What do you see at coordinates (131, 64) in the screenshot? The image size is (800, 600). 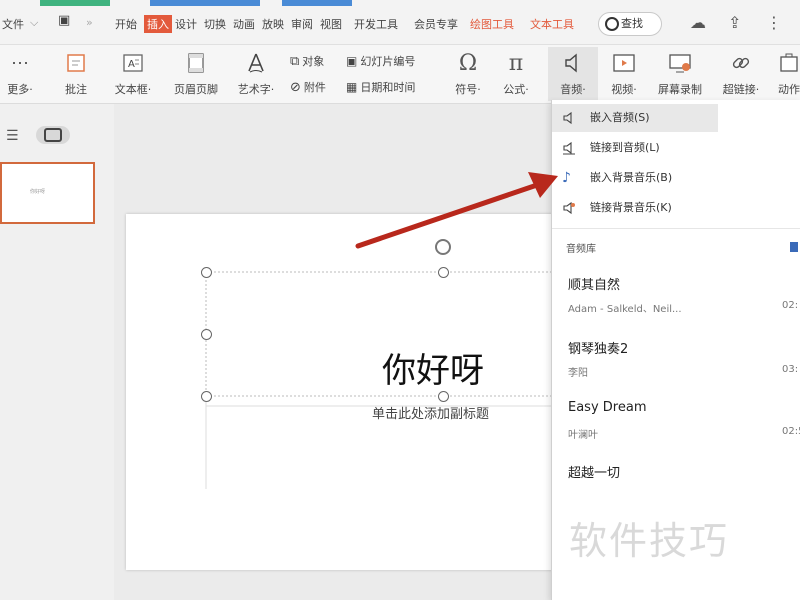 I see `svg-text: A` at bounding box center [131, 64].